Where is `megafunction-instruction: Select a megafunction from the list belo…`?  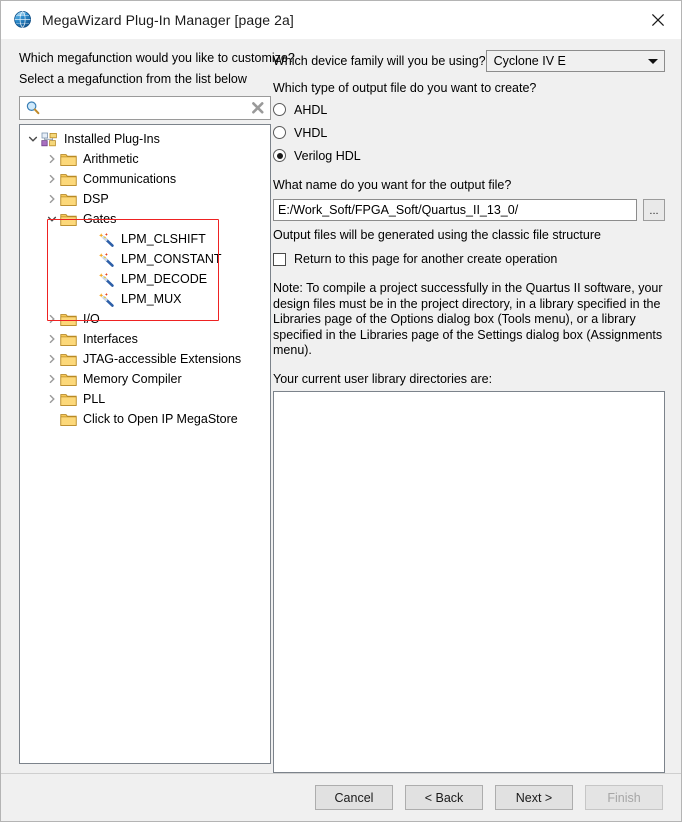 megafunction-instruction: Select a megafunction from the list belo… is located at coordinates (133, 79).